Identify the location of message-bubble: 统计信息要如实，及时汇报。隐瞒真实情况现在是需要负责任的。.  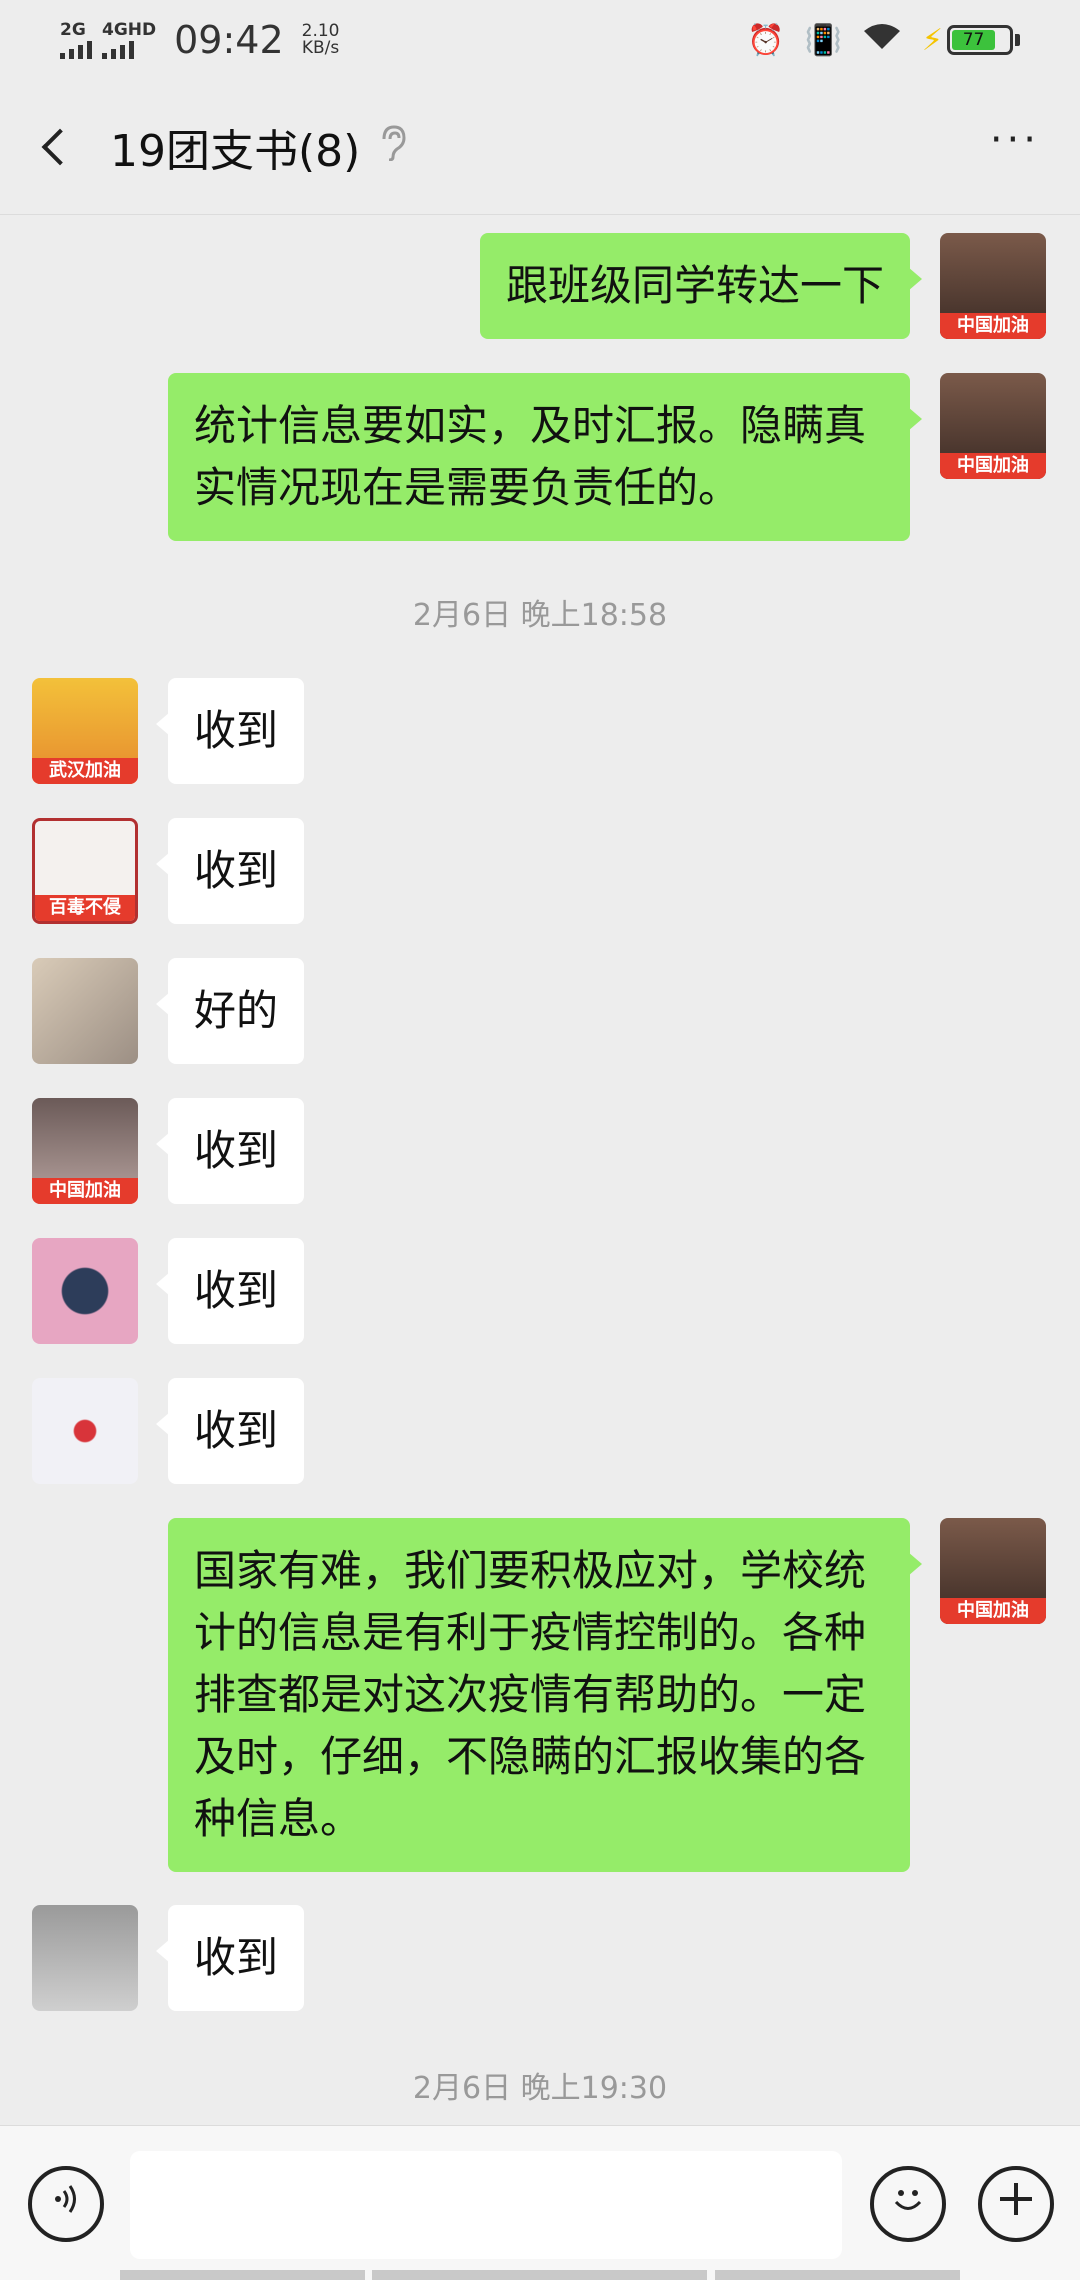
(545, 457).